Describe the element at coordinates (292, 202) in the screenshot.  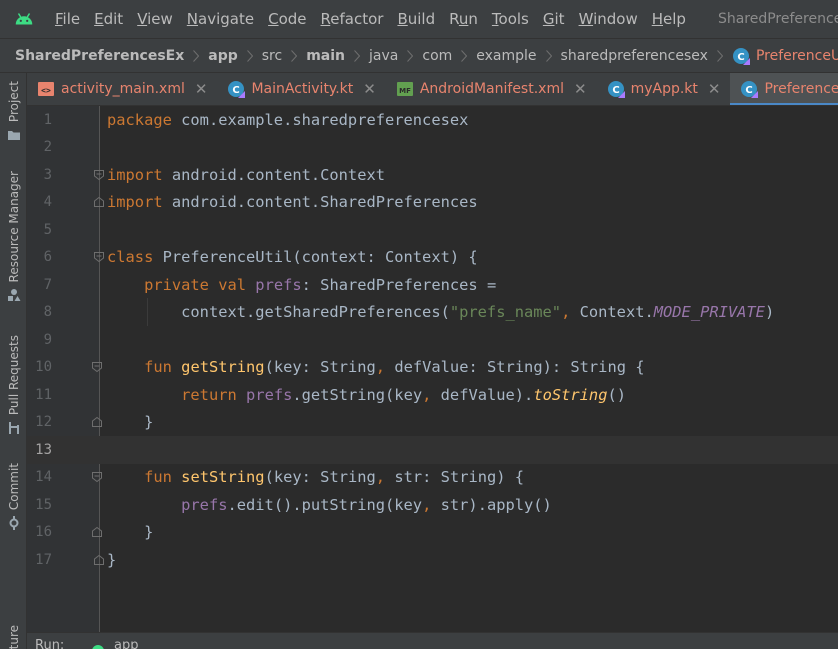
I see `code-text: import android.content.SharedPreferences` at that location.